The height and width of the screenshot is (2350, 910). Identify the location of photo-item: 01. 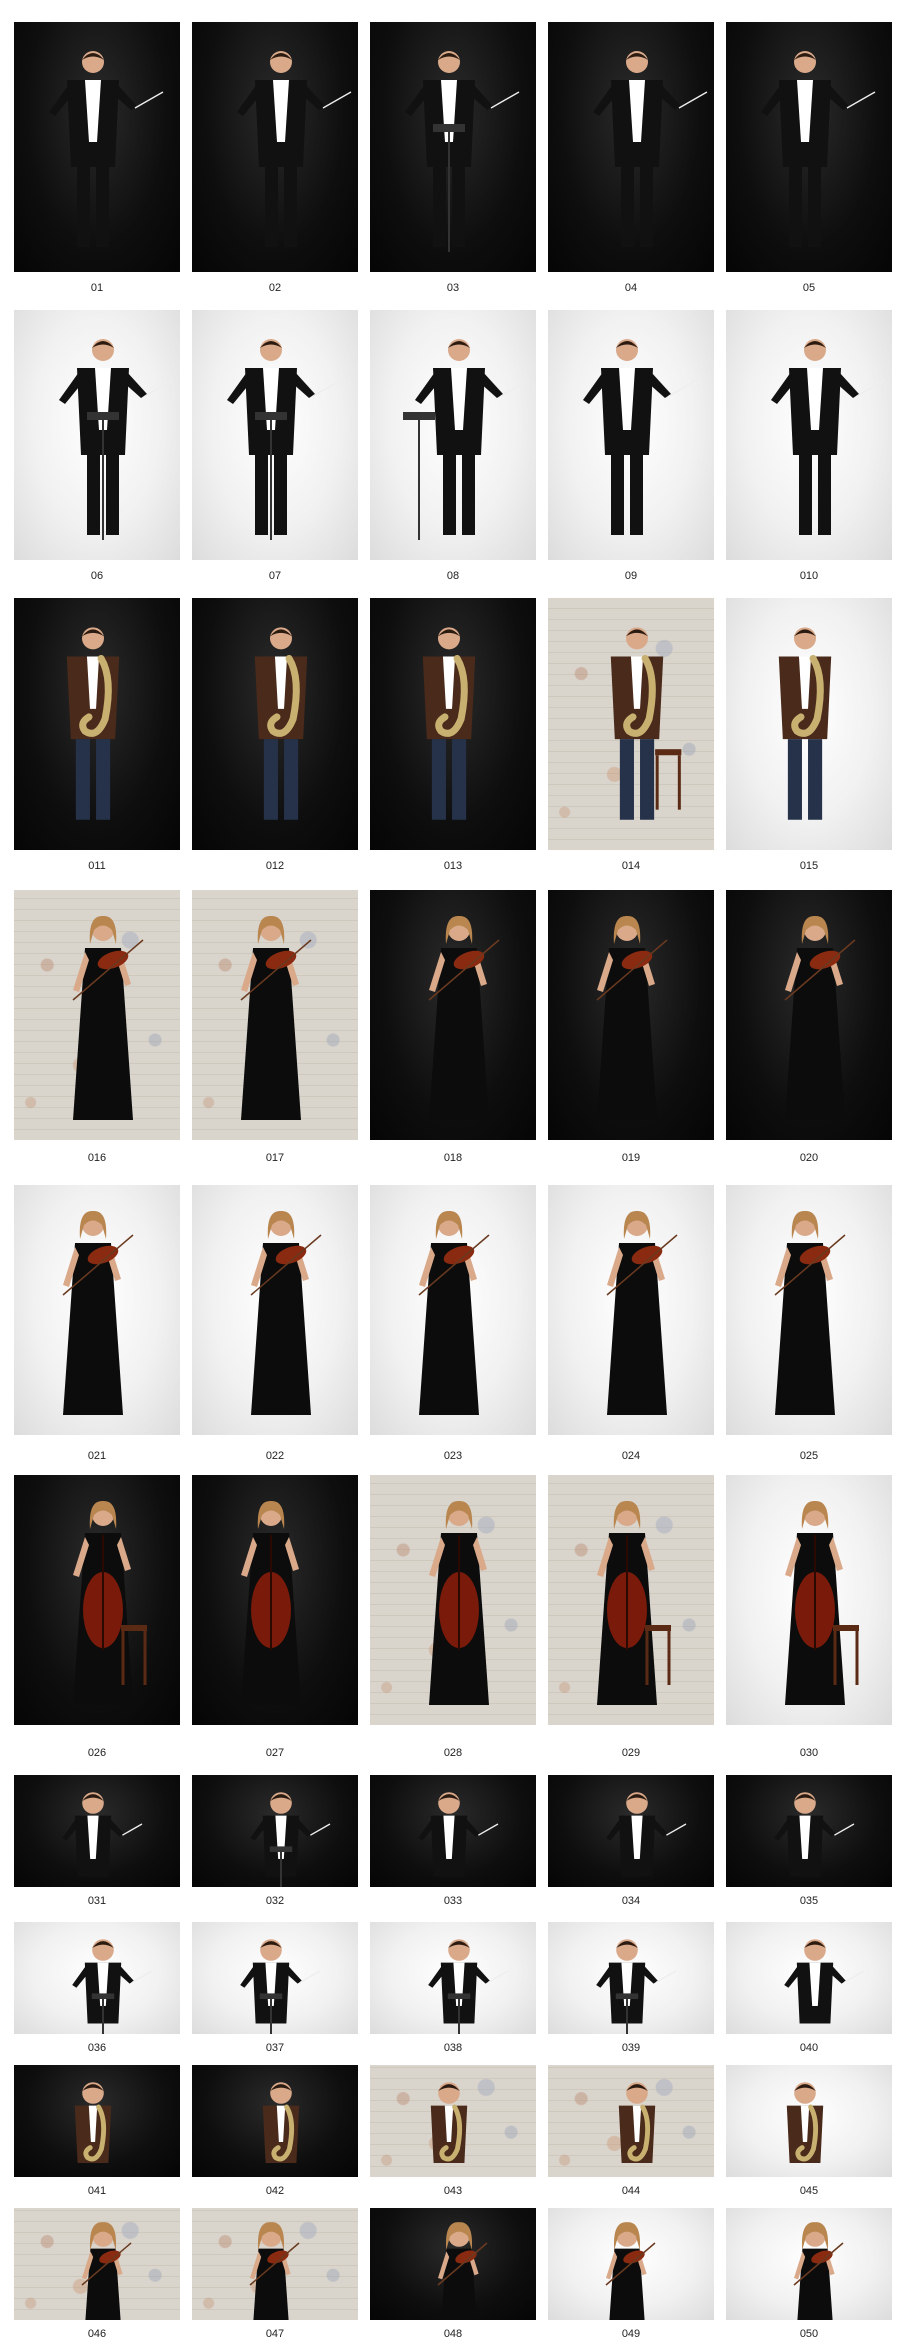
(97, 160).